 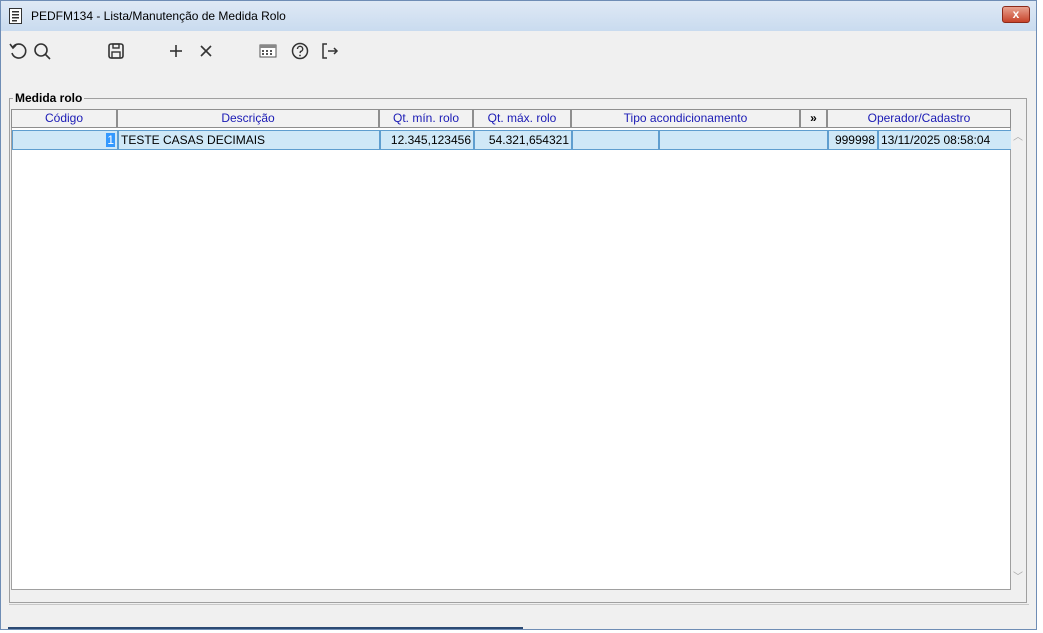 I want to click on add-icon, so click(x=176, y=51).